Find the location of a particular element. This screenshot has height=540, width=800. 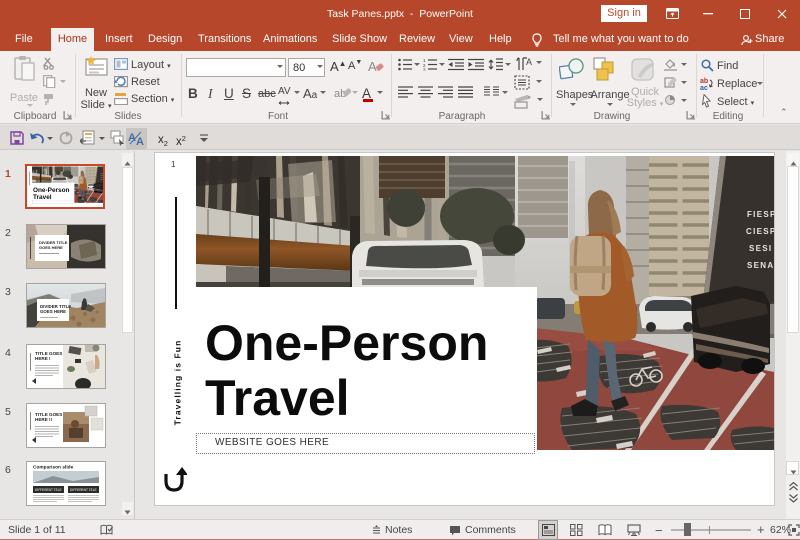

svg-text: SENA is located at coordinates (760, 265).